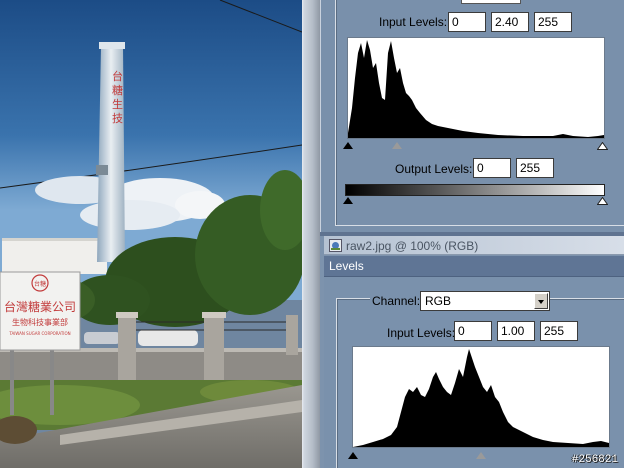  I want to click on output-white-slider-icon, so click(602, 201).